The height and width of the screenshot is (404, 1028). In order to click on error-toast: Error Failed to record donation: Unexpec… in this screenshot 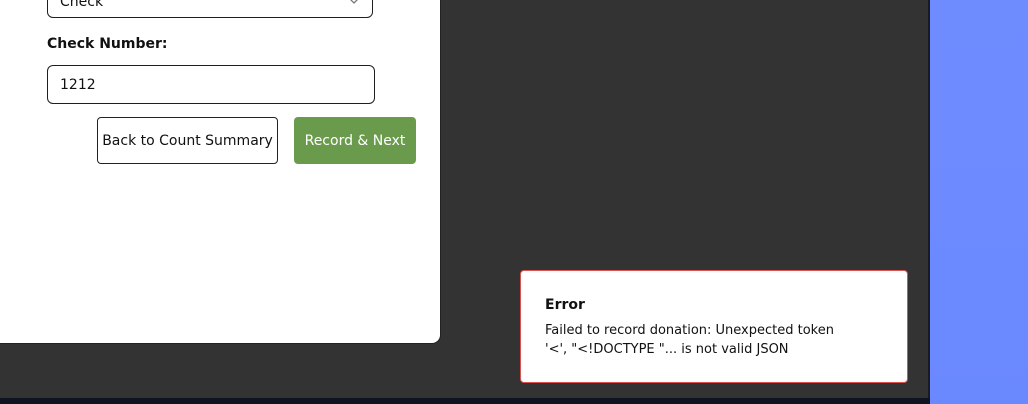, I will do `click(714, 326)`.